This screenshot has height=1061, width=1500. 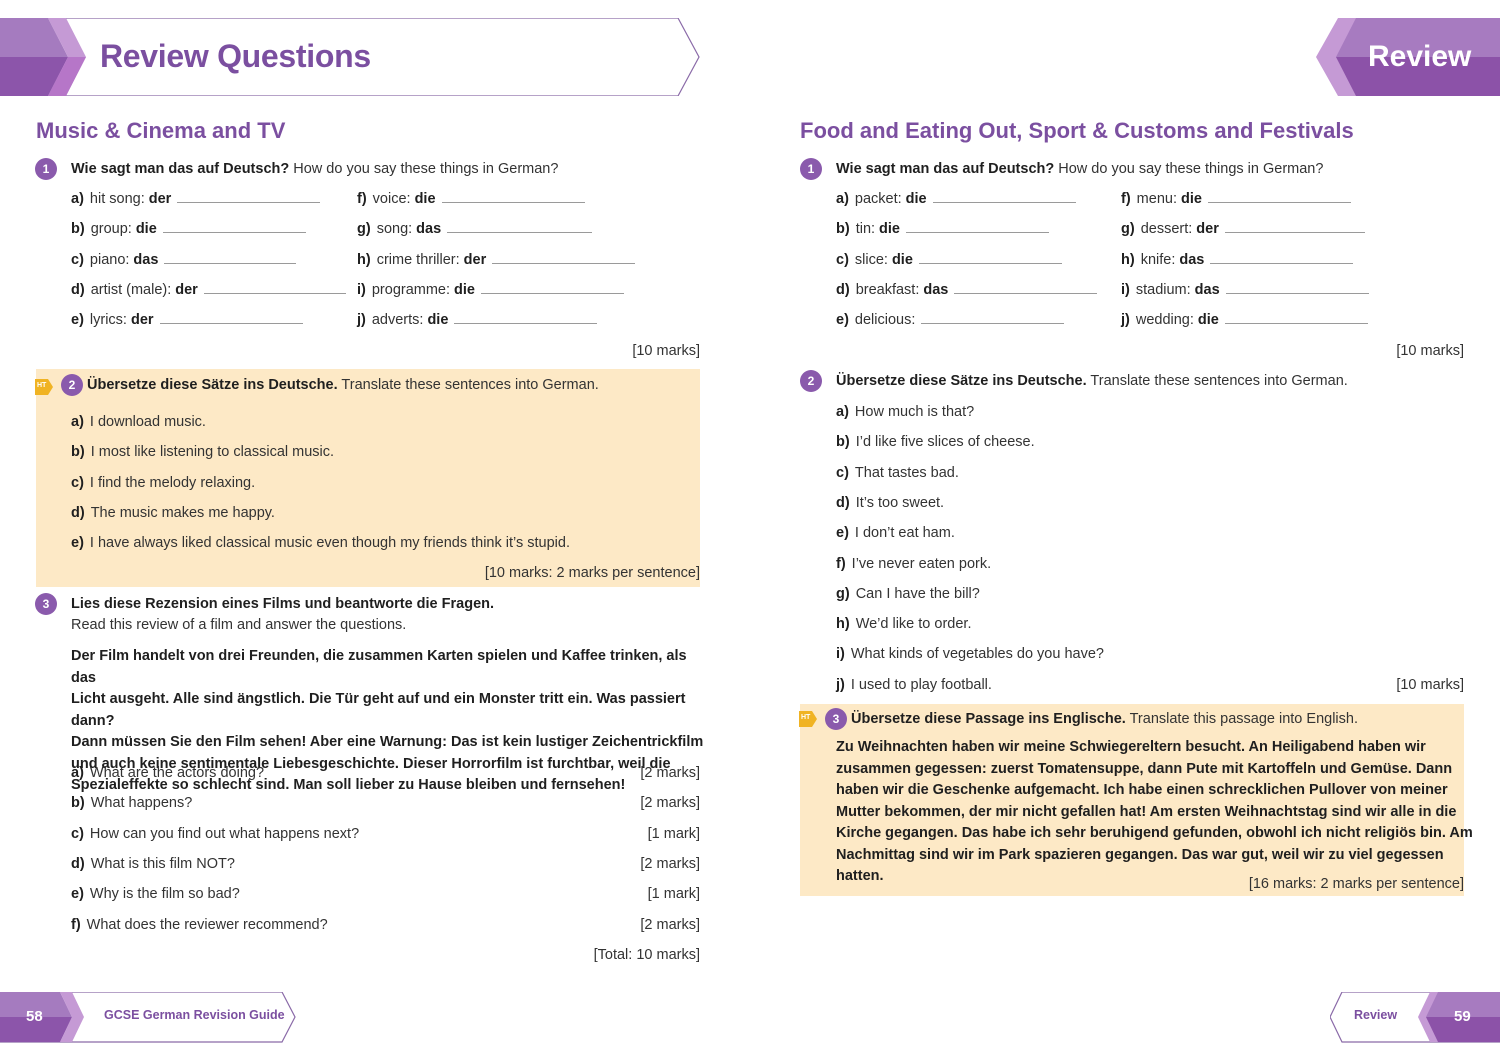 What do you see at coordinates (1415, 1017) in the screenshot?
I see `footer-right: Review 59` at bounding box center [1415, 1017].